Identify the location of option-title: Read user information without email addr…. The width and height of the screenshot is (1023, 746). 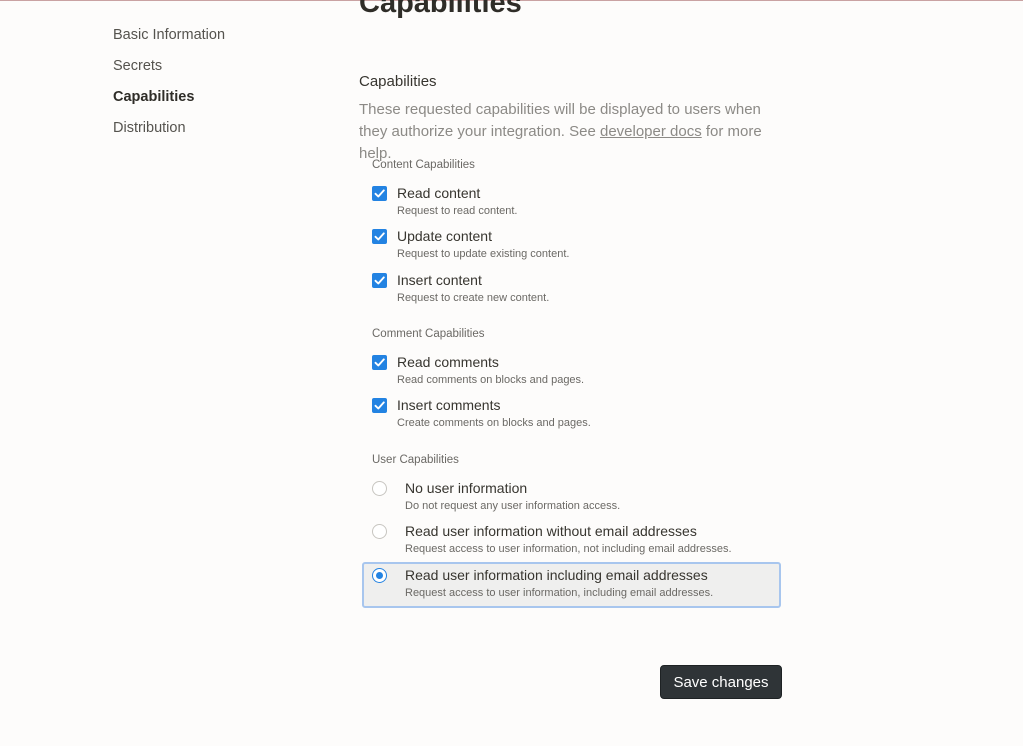
(551, 531).